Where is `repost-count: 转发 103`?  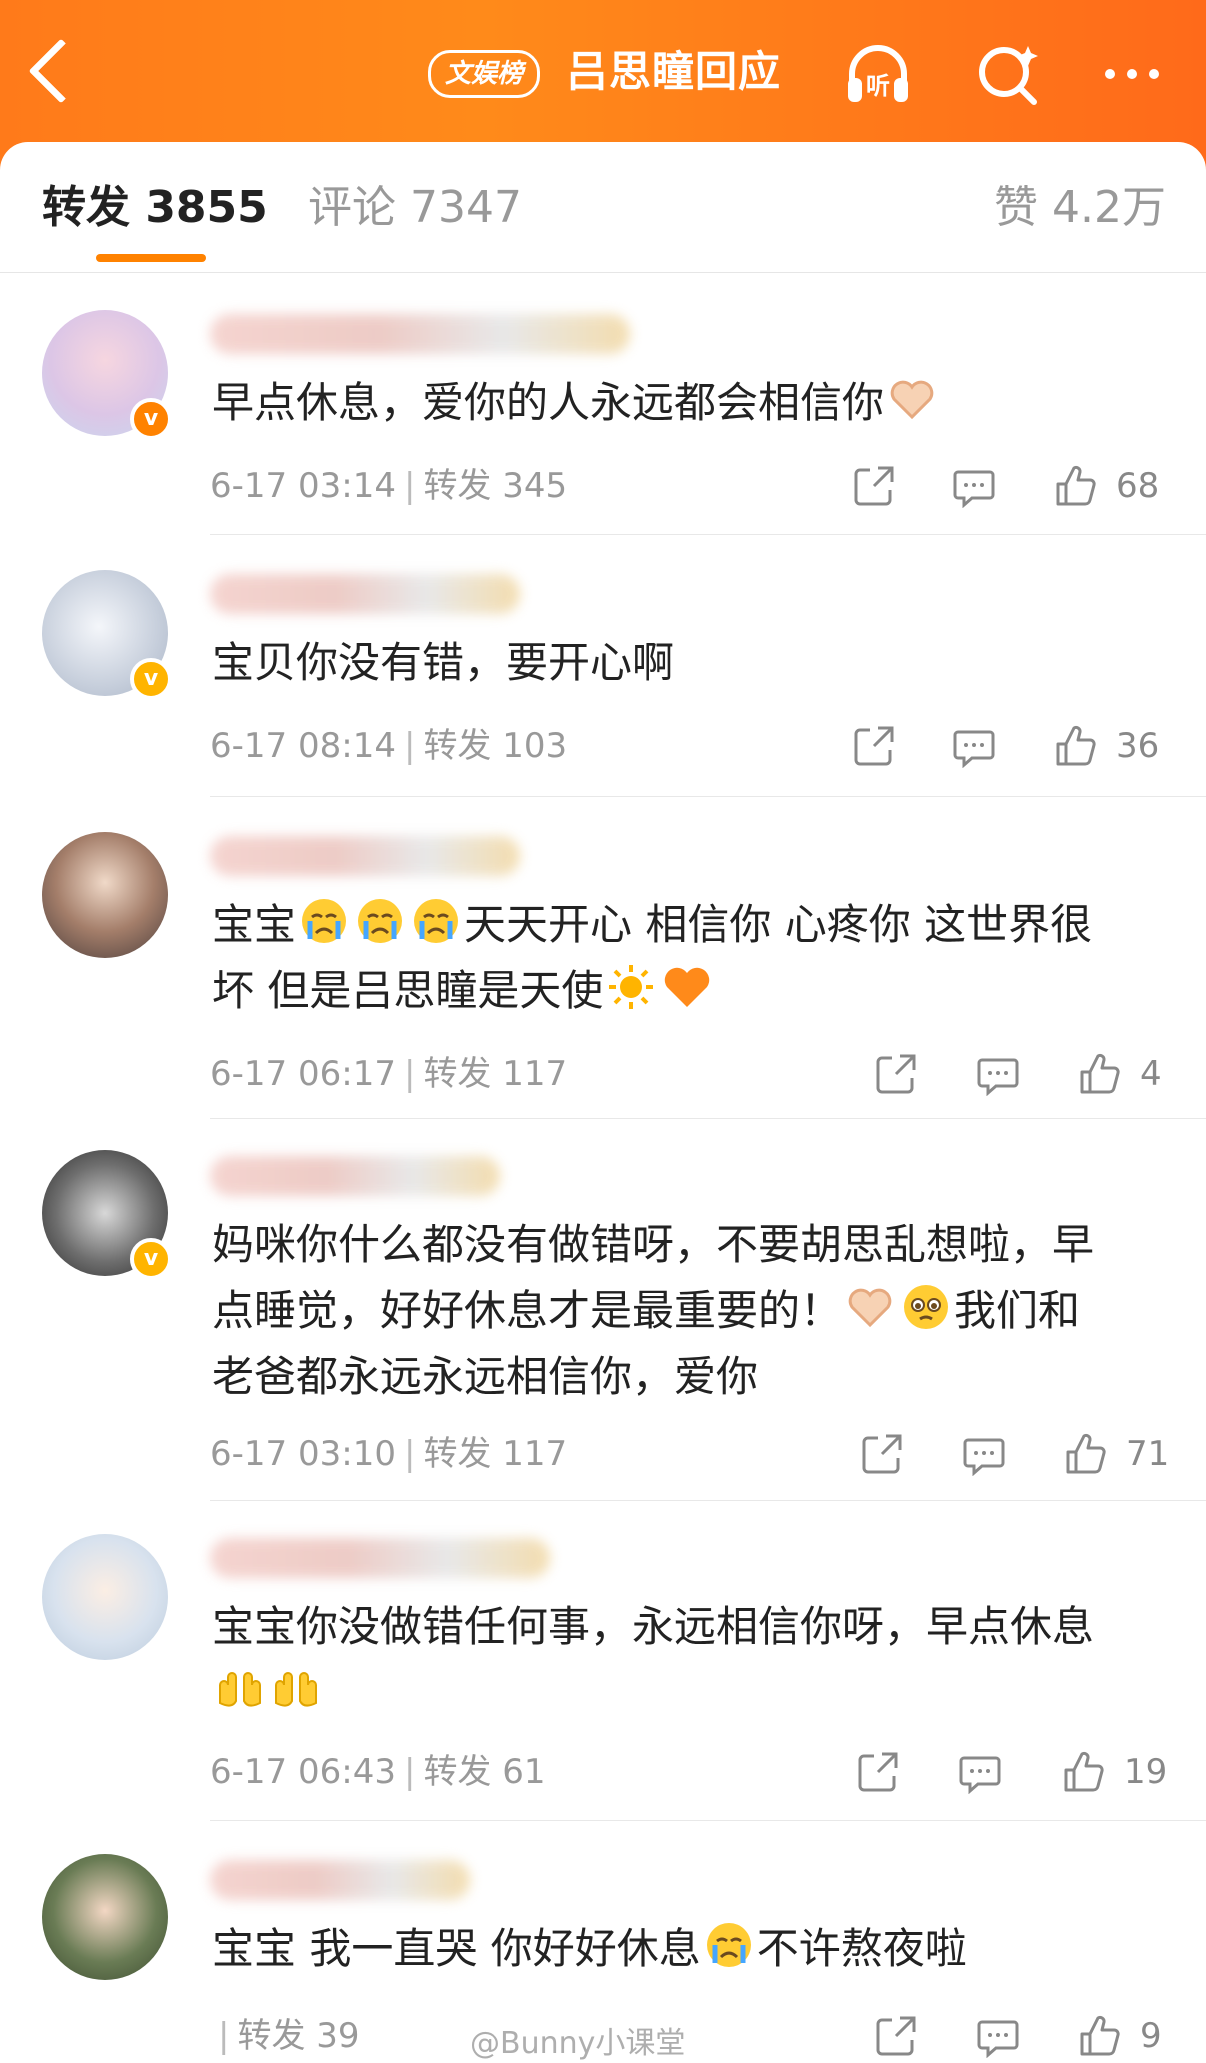
repost-count: 转发 103 is located at coordinates (495, 746).